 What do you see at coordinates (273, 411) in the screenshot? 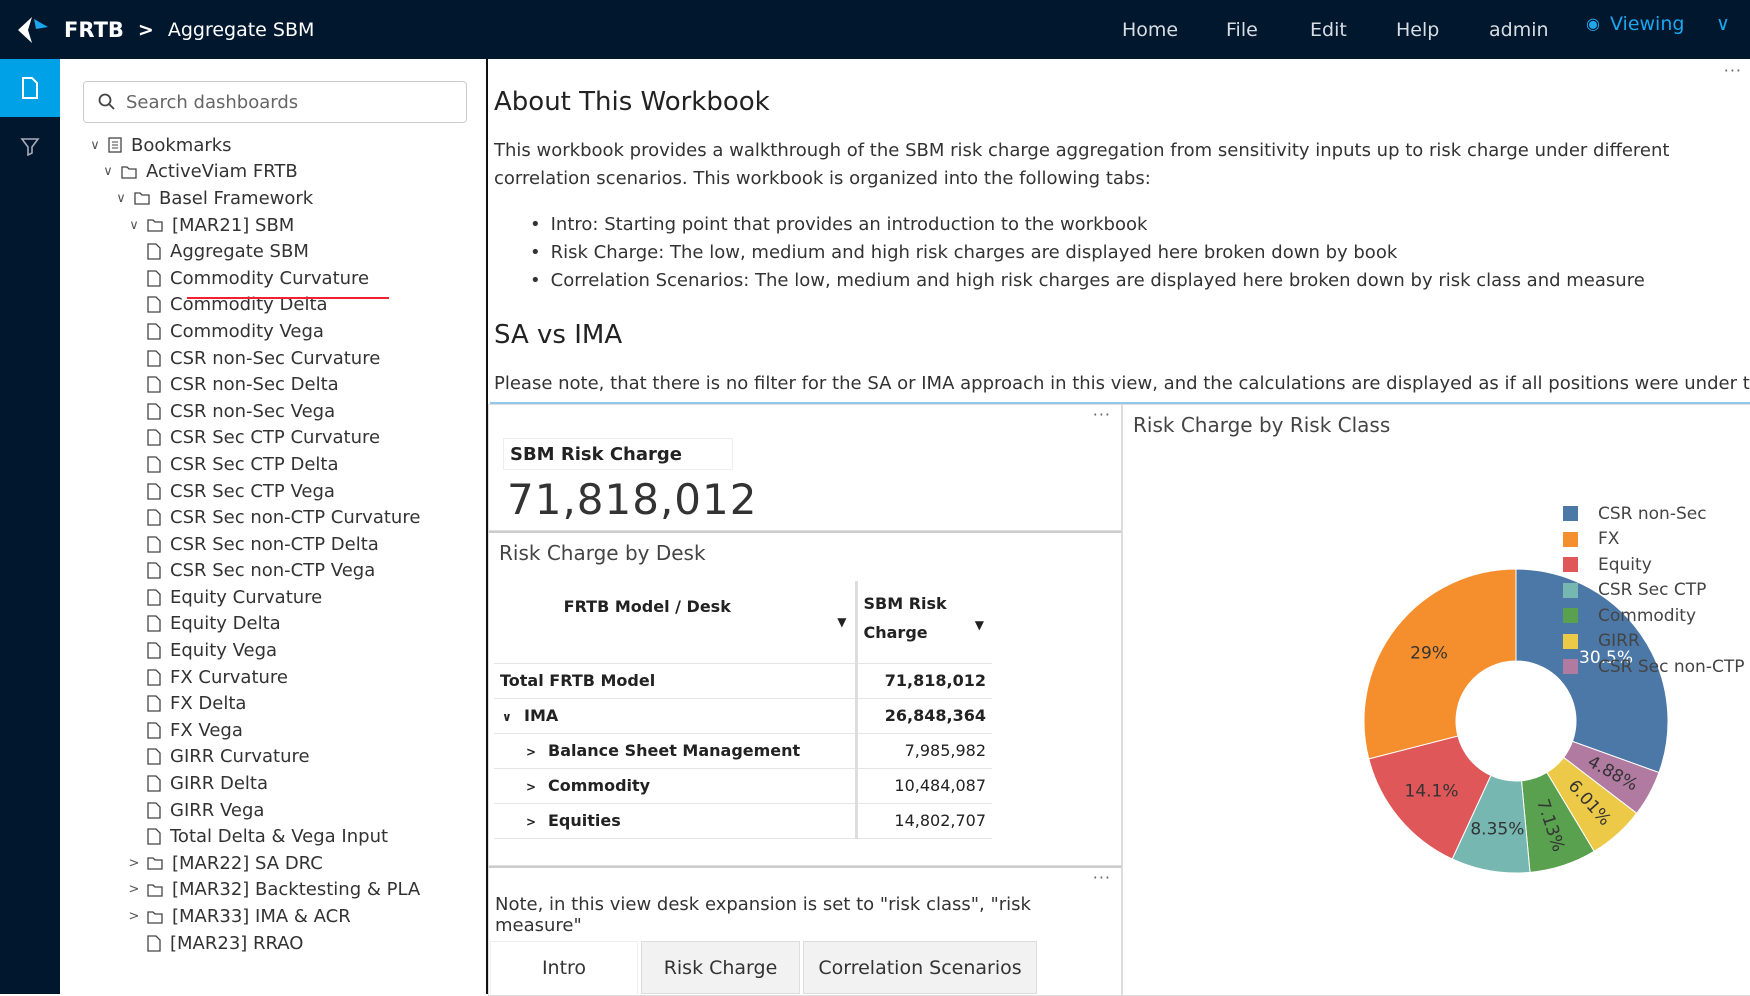
I see `tree-item: CSR non-Sec Vega` at bounding box center [273, 411].